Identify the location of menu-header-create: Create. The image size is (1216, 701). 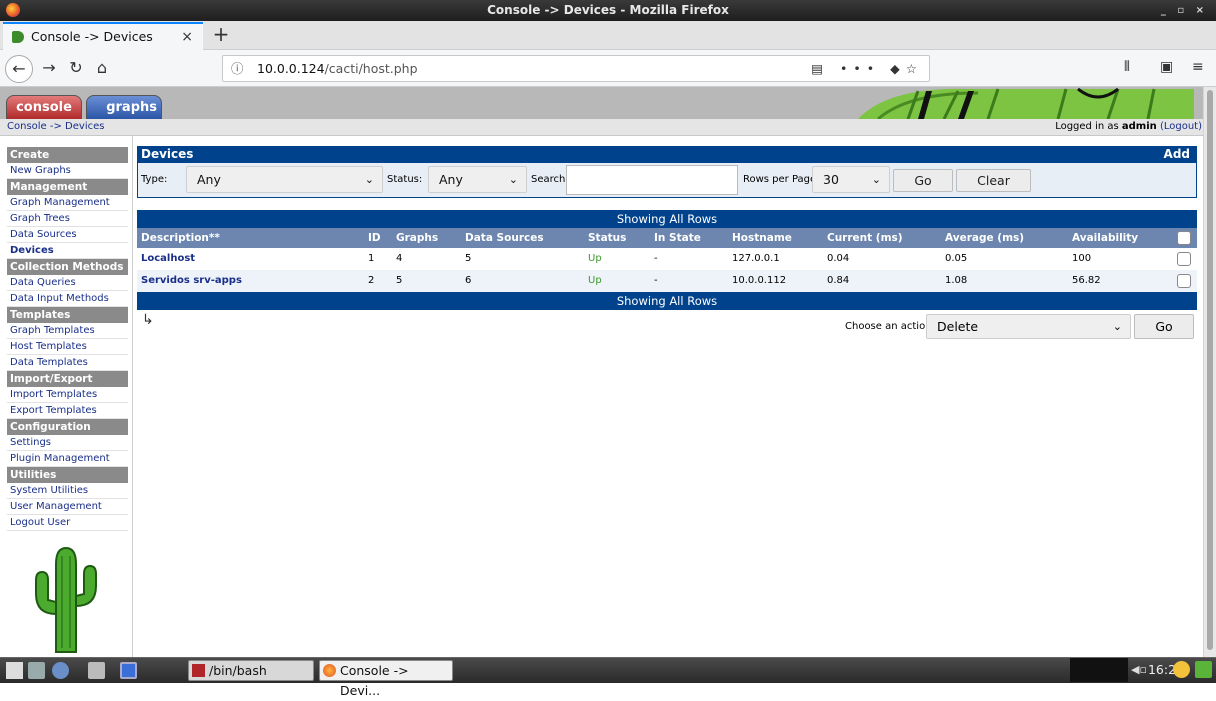
(67, 155).